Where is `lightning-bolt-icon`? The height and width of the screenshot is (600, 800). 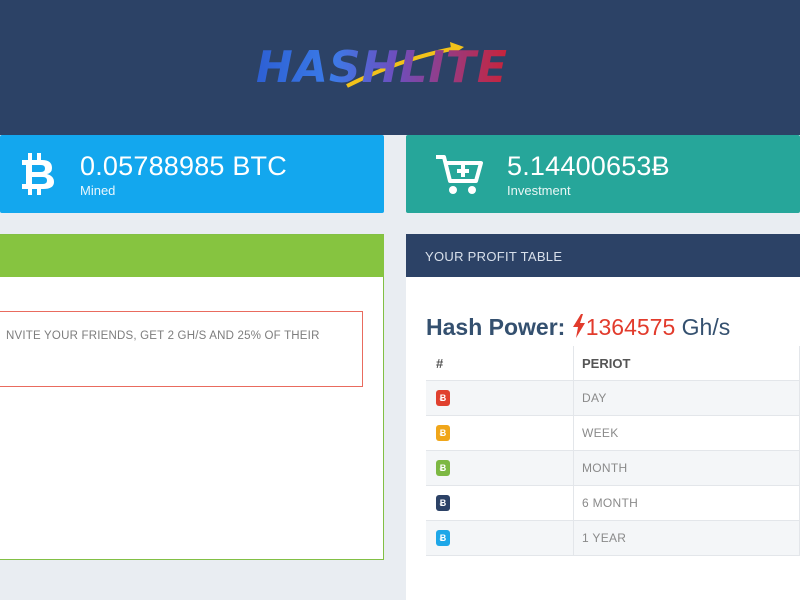 lightning-bolt-icon is located at coordinates (578, 326).